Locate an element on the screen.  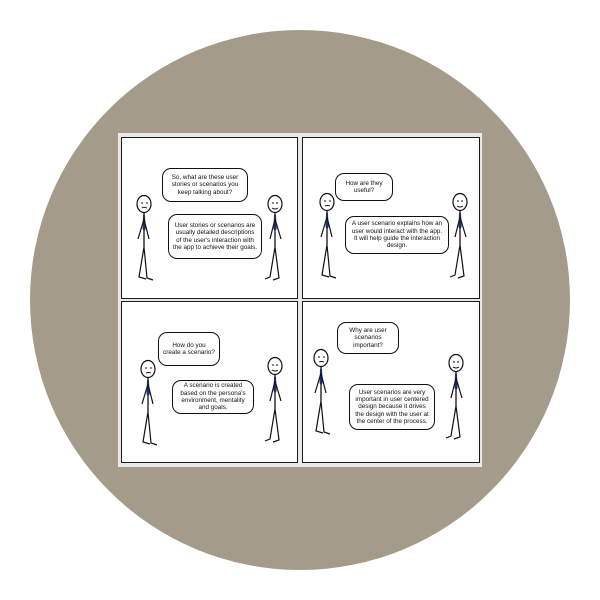
speech-bubble-text: Why are user scenarios important? is located at coordinates (368, 338).